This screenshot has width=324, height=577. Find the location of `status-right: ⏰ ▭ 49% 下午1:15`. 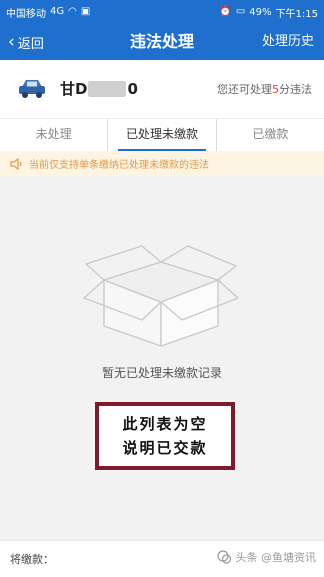

status-right: ⏰ ▭ 49% 下午1:15 is located at coordinates (268, 12).